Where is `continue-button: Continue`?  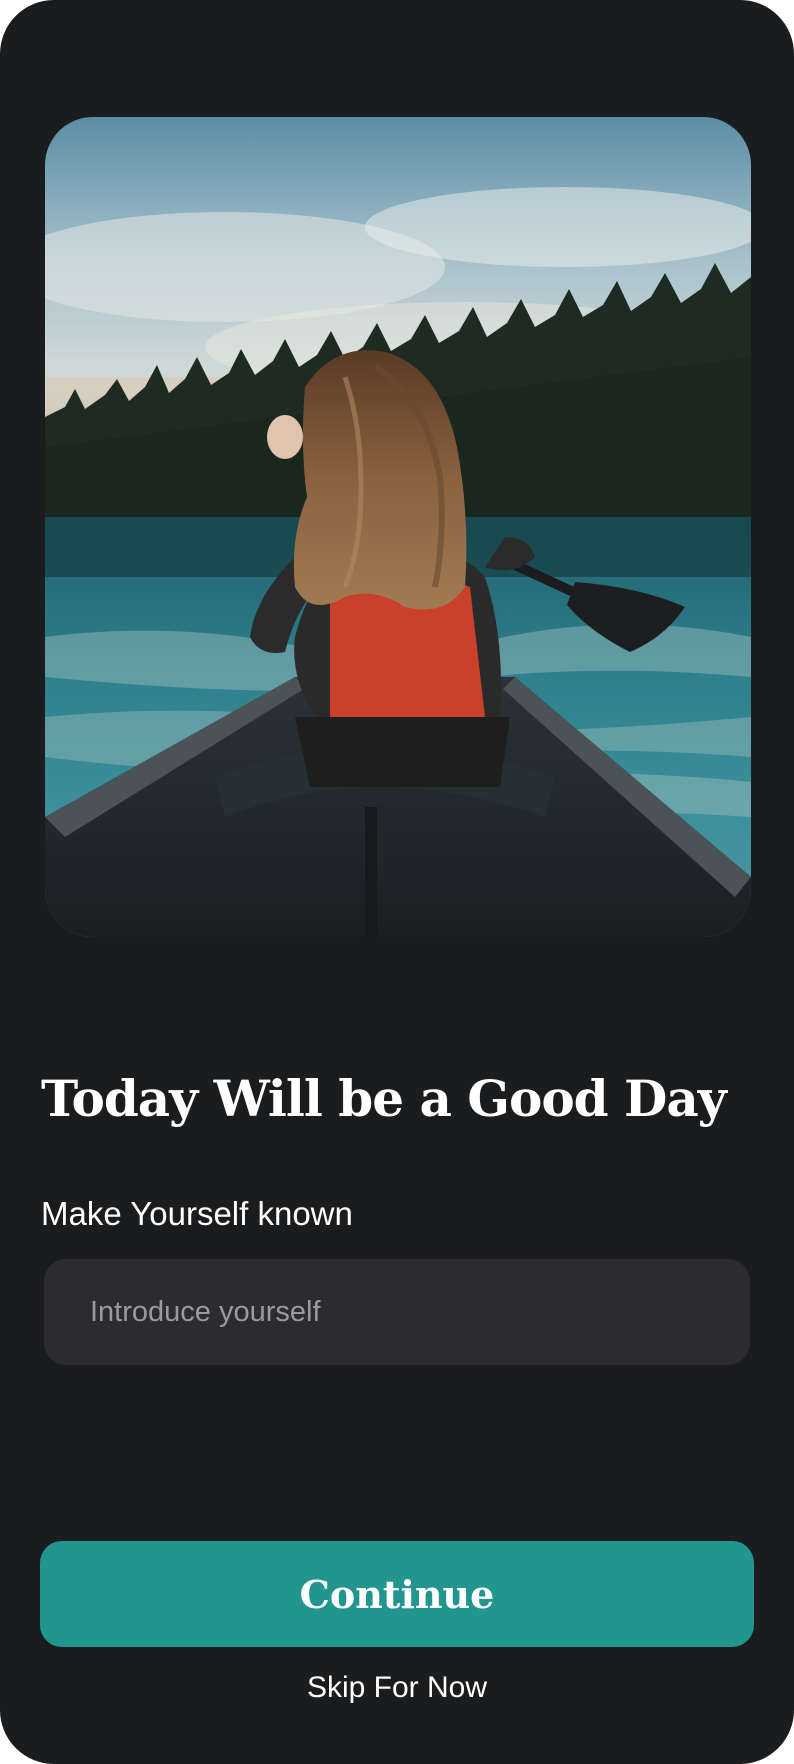 continue-button: Continue is located at coordinates (397, 1594).